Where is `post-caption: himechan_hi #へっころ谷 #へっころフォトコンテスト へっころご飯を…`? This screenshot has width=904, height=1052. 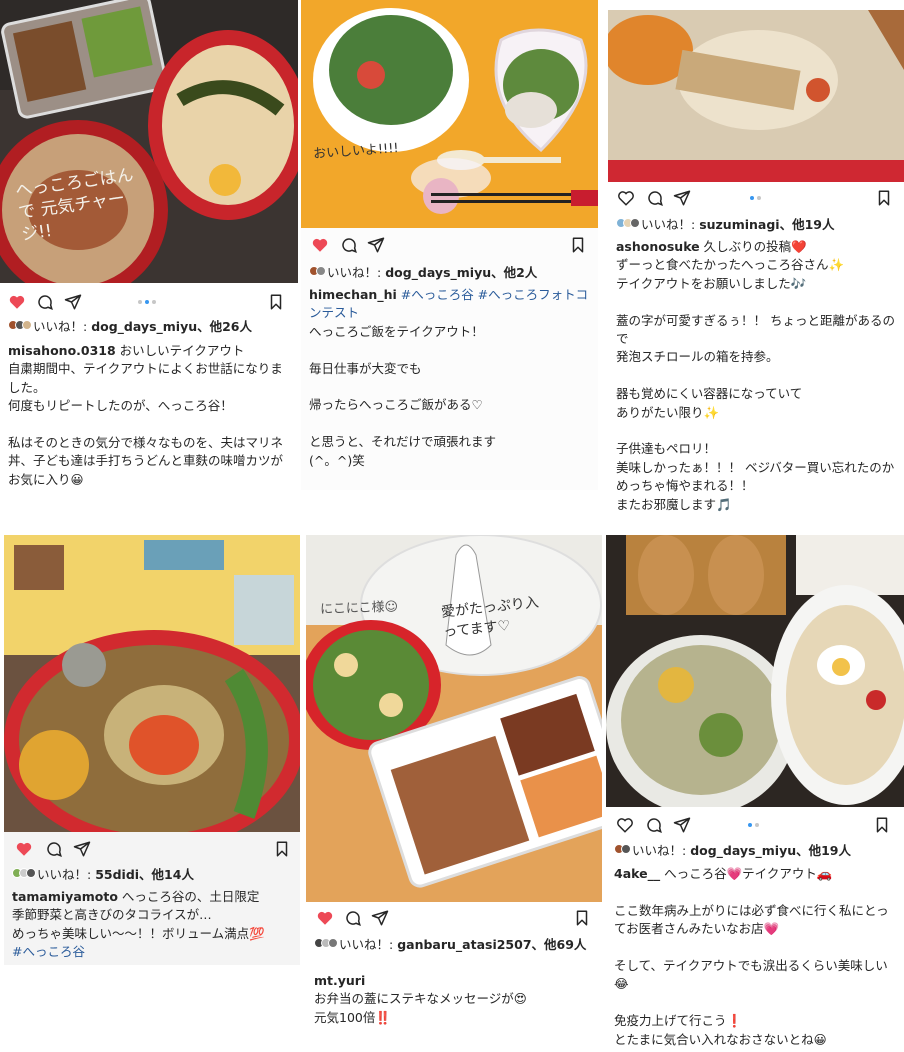
post-caption: himechan_hi #へっころ谷 #へっころフォトコンテスト へっころご飯を… is located at coordinates (449, 377).